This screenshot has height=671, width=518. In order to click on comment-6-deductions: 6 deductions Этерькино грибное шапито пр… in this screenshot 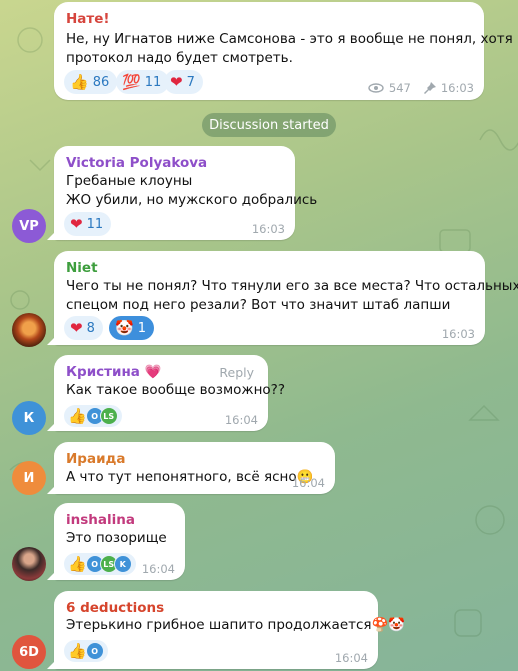, I will do `click(226, 630)`.